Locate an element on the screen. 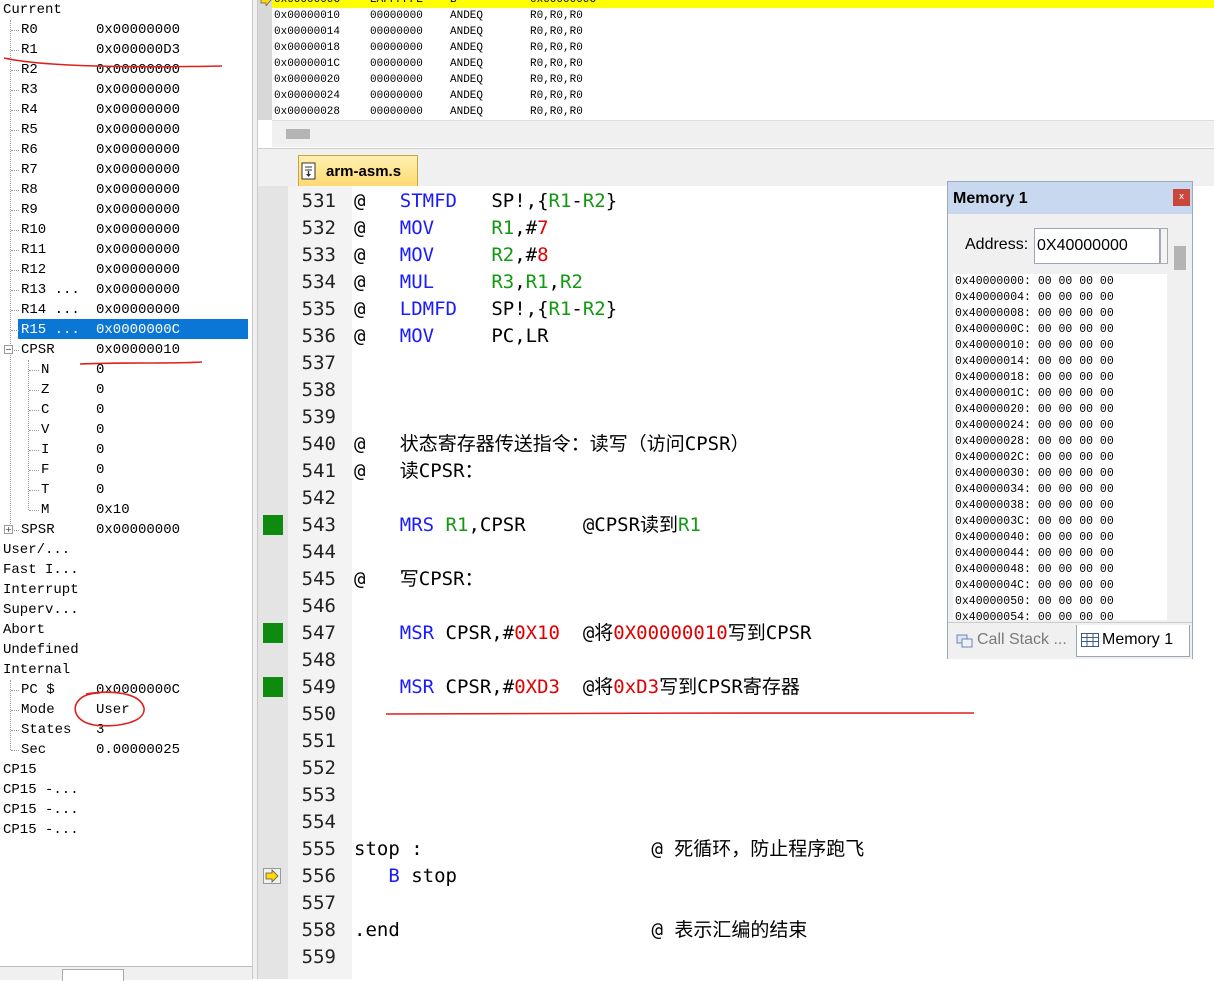 The width and height of the screenshot is (1214, 981). disassembly-hscrollbar is located at coordinates (743, 133).